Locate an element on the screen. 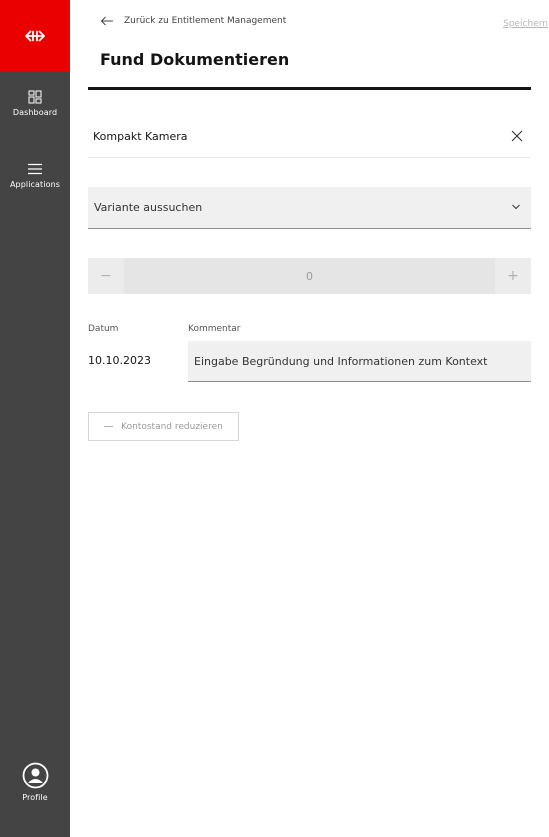  close-icon is located at coordinates (517, 136).